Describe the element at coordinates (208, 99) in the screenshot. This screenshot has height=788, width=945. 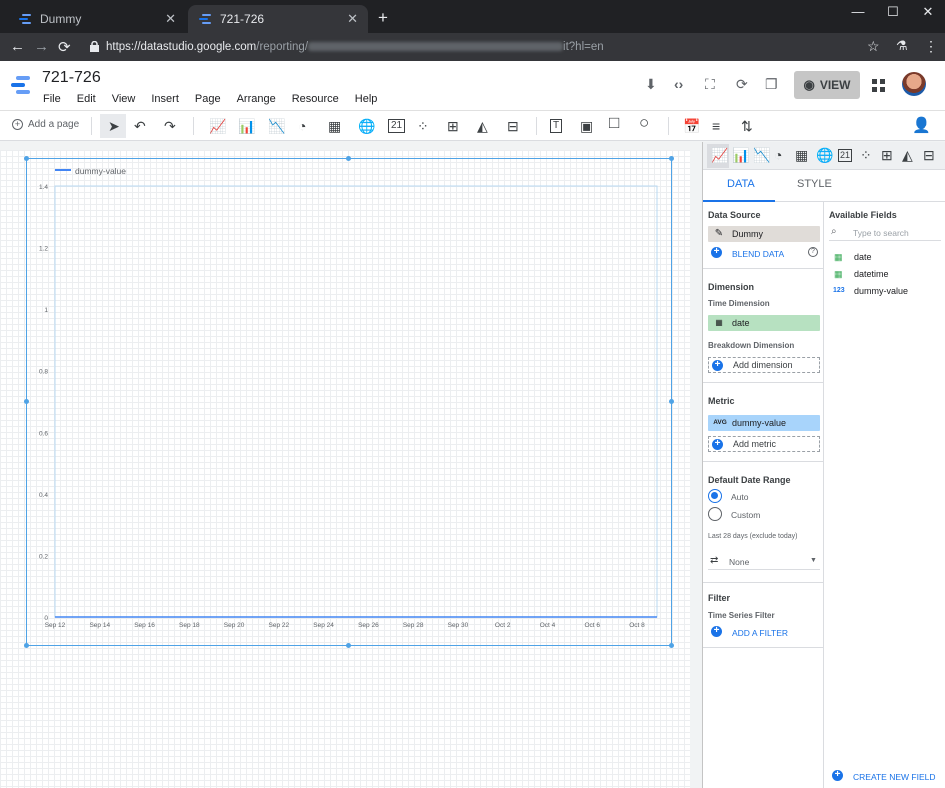
I see `menu-page: Page` at that location.